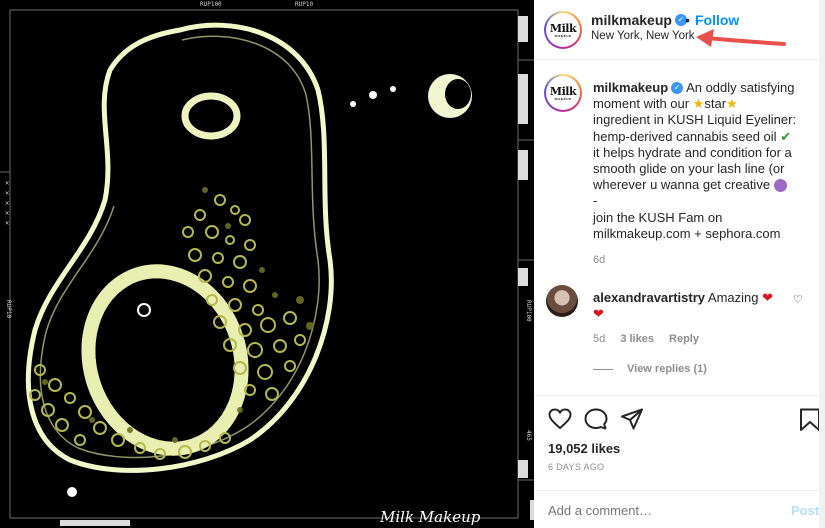  Describe the element at coordinates (631, 20) in the screenshot. I see `username-text: milkmakeup` at that location.